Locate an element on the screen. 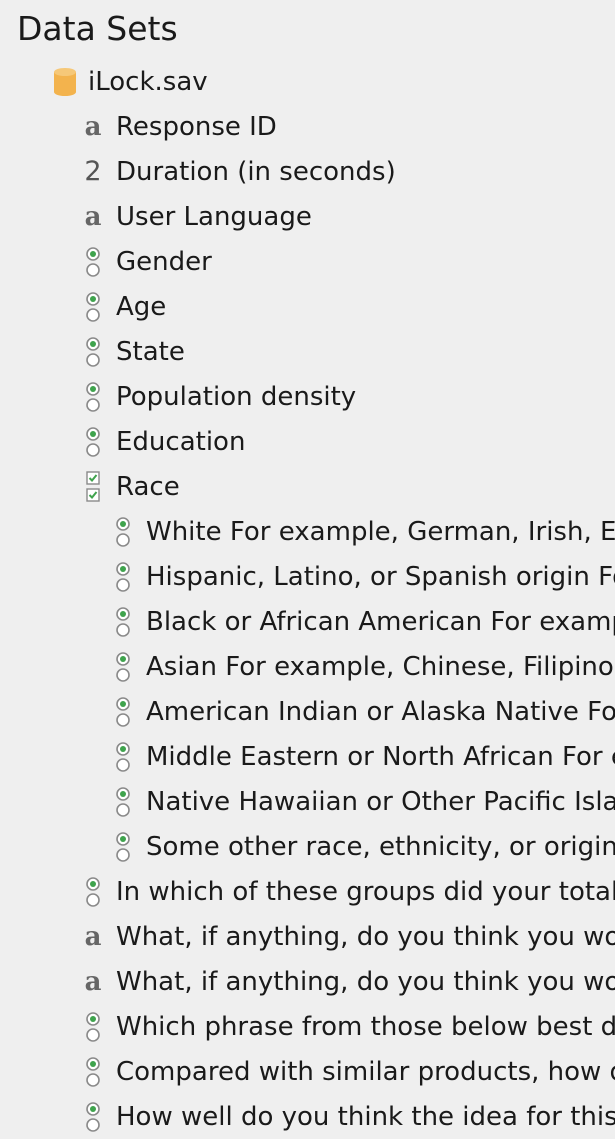  variable-item: a User Language is located at coordinates (195, 216).